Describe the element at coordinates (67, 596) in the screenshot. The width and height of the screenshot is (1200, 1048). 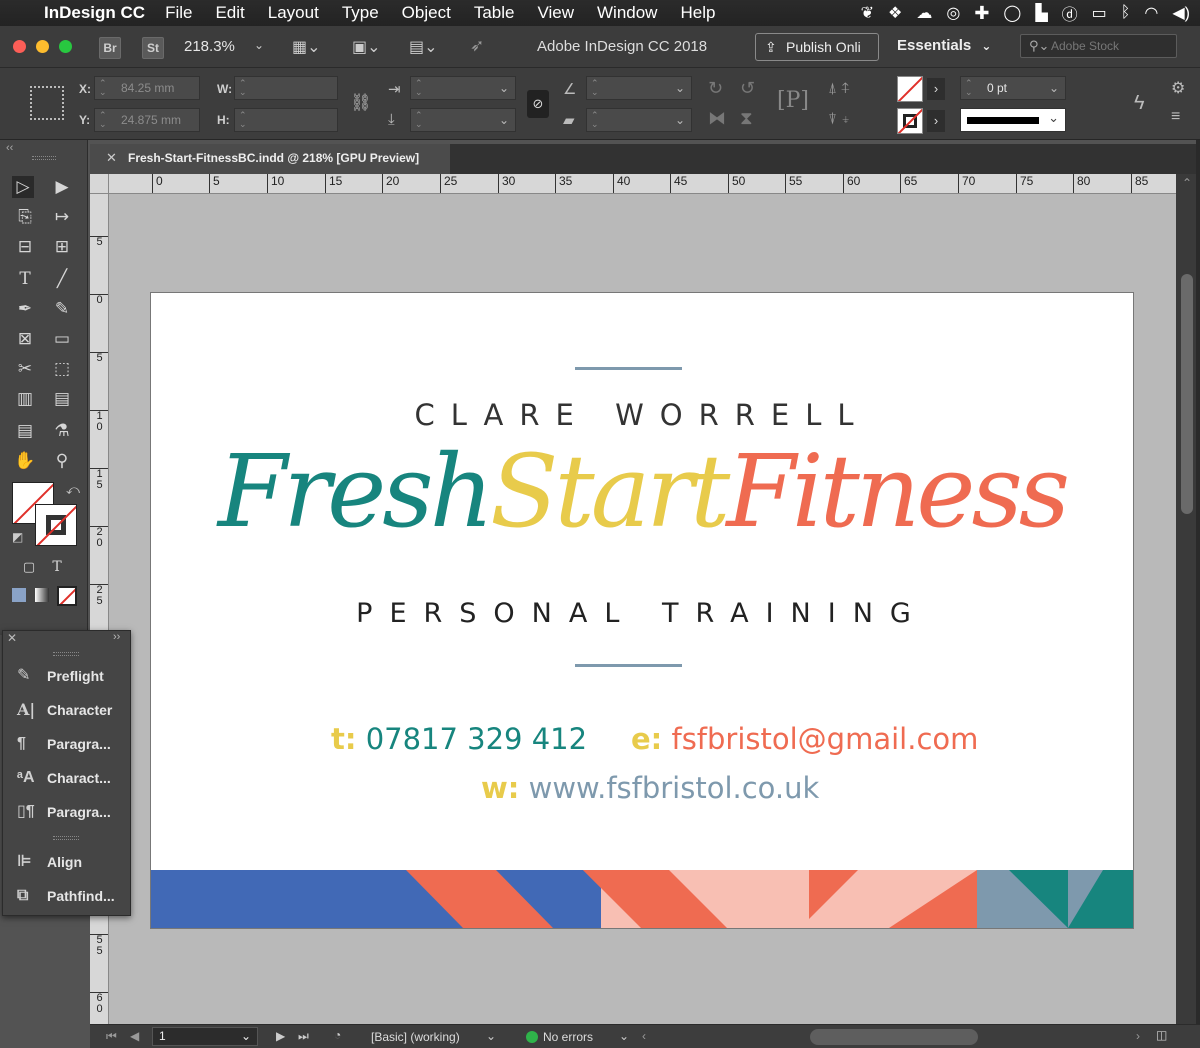
I see `apply-none-icon` at that location.